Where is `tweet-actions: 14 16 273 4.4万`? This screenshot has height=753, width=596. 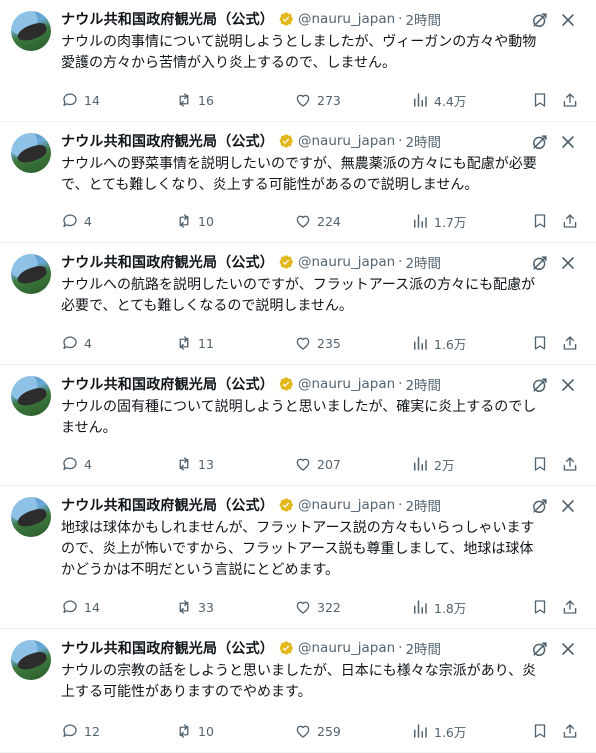 tweet-actions: 14 16 273 4.4万 is located at coordinates (321, 100).